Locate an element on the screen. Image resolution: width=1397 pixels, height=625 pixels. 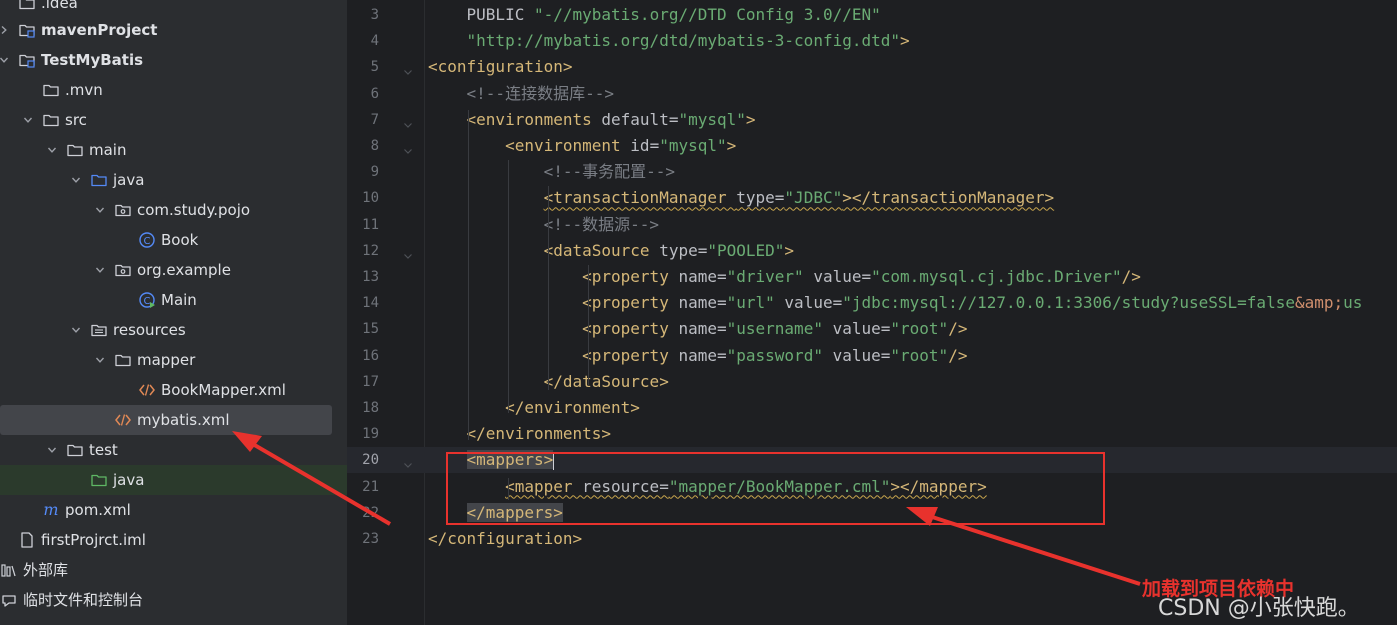
code-line: 19 </environments> is located at coordinates (872, 434).